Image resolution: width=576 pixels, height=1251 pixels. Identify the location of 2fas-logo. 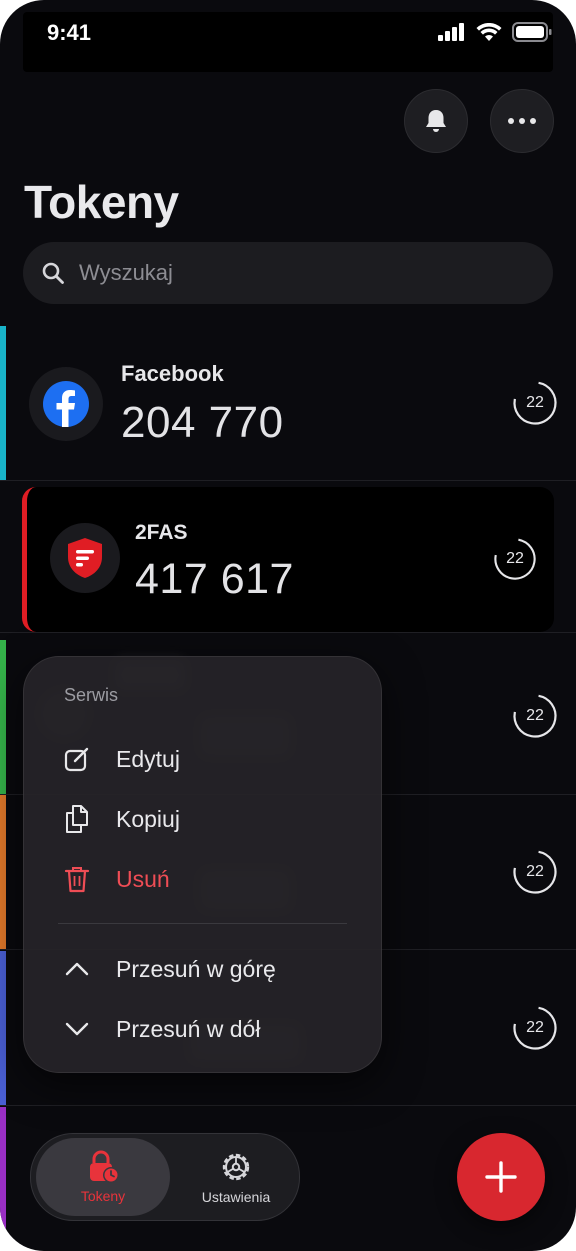
(85, 558).